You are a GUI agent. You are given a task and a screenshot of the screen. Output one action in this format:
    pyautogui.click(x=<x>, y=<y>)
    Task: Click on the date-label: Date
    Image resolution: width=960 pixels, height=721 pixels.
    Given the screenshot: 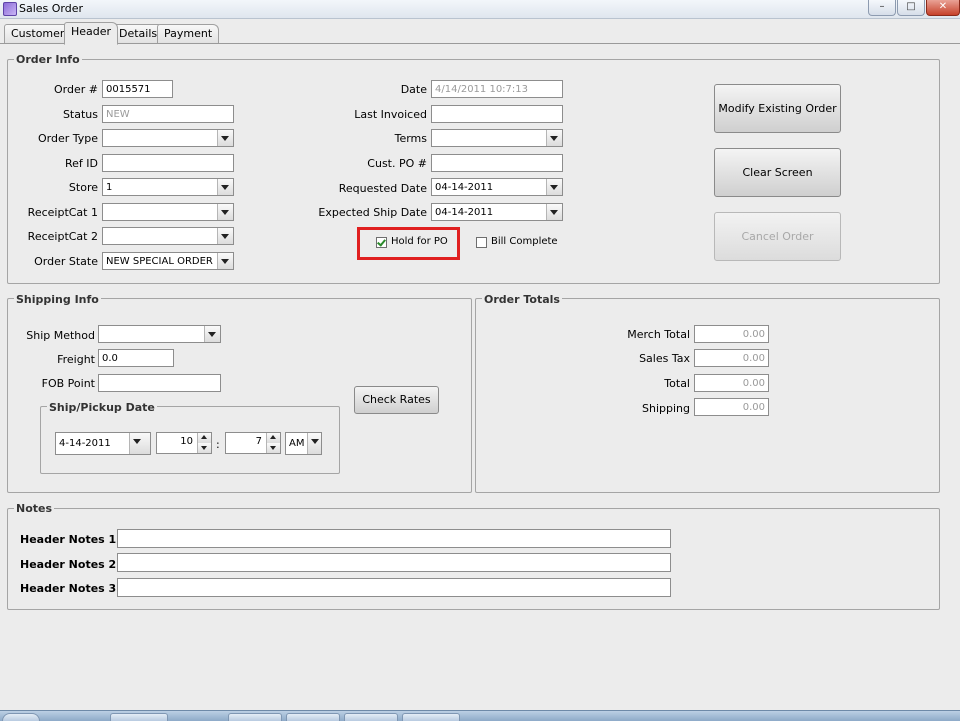 What is the action you would take?
    pyautogui.click(x=413, y=89)
    